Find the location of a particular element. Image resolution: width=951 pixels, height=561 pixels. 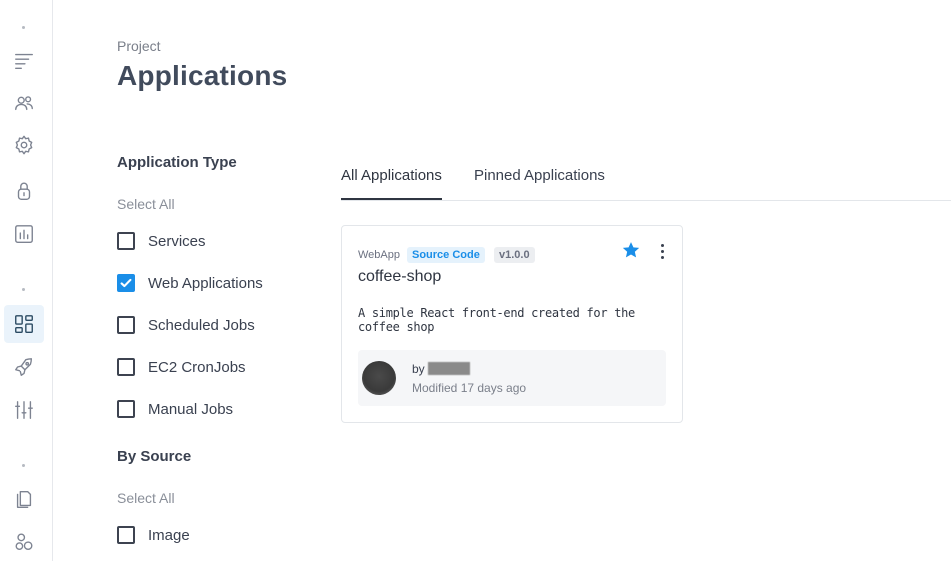

filter-option-services: Services is located at coordinates (161, 241).